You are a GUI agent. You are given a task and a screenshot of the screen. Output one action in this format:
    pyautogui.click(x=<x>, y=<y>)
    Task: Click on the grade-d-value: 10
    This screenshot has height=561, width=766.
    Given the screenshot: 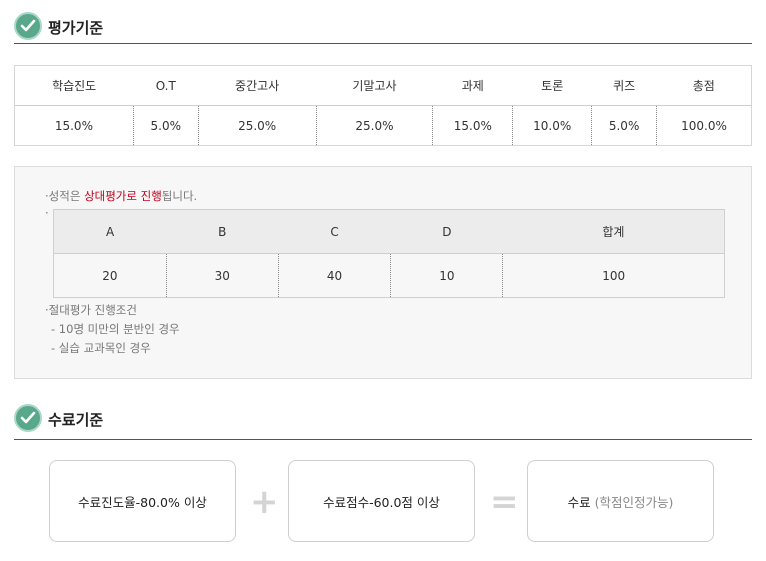 What is the action you would take?
    pyautogui.click(x=446, y=275)
    